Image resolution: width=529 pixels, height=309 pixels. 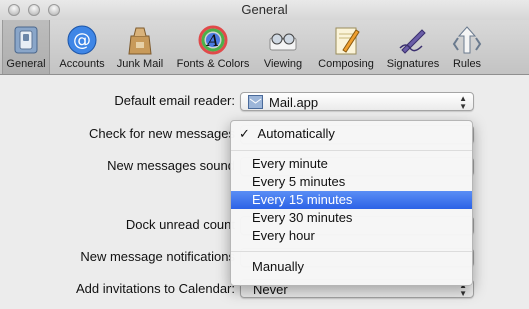 I want to click on tab-signatures: Signatures, so click(x=413, y=47).